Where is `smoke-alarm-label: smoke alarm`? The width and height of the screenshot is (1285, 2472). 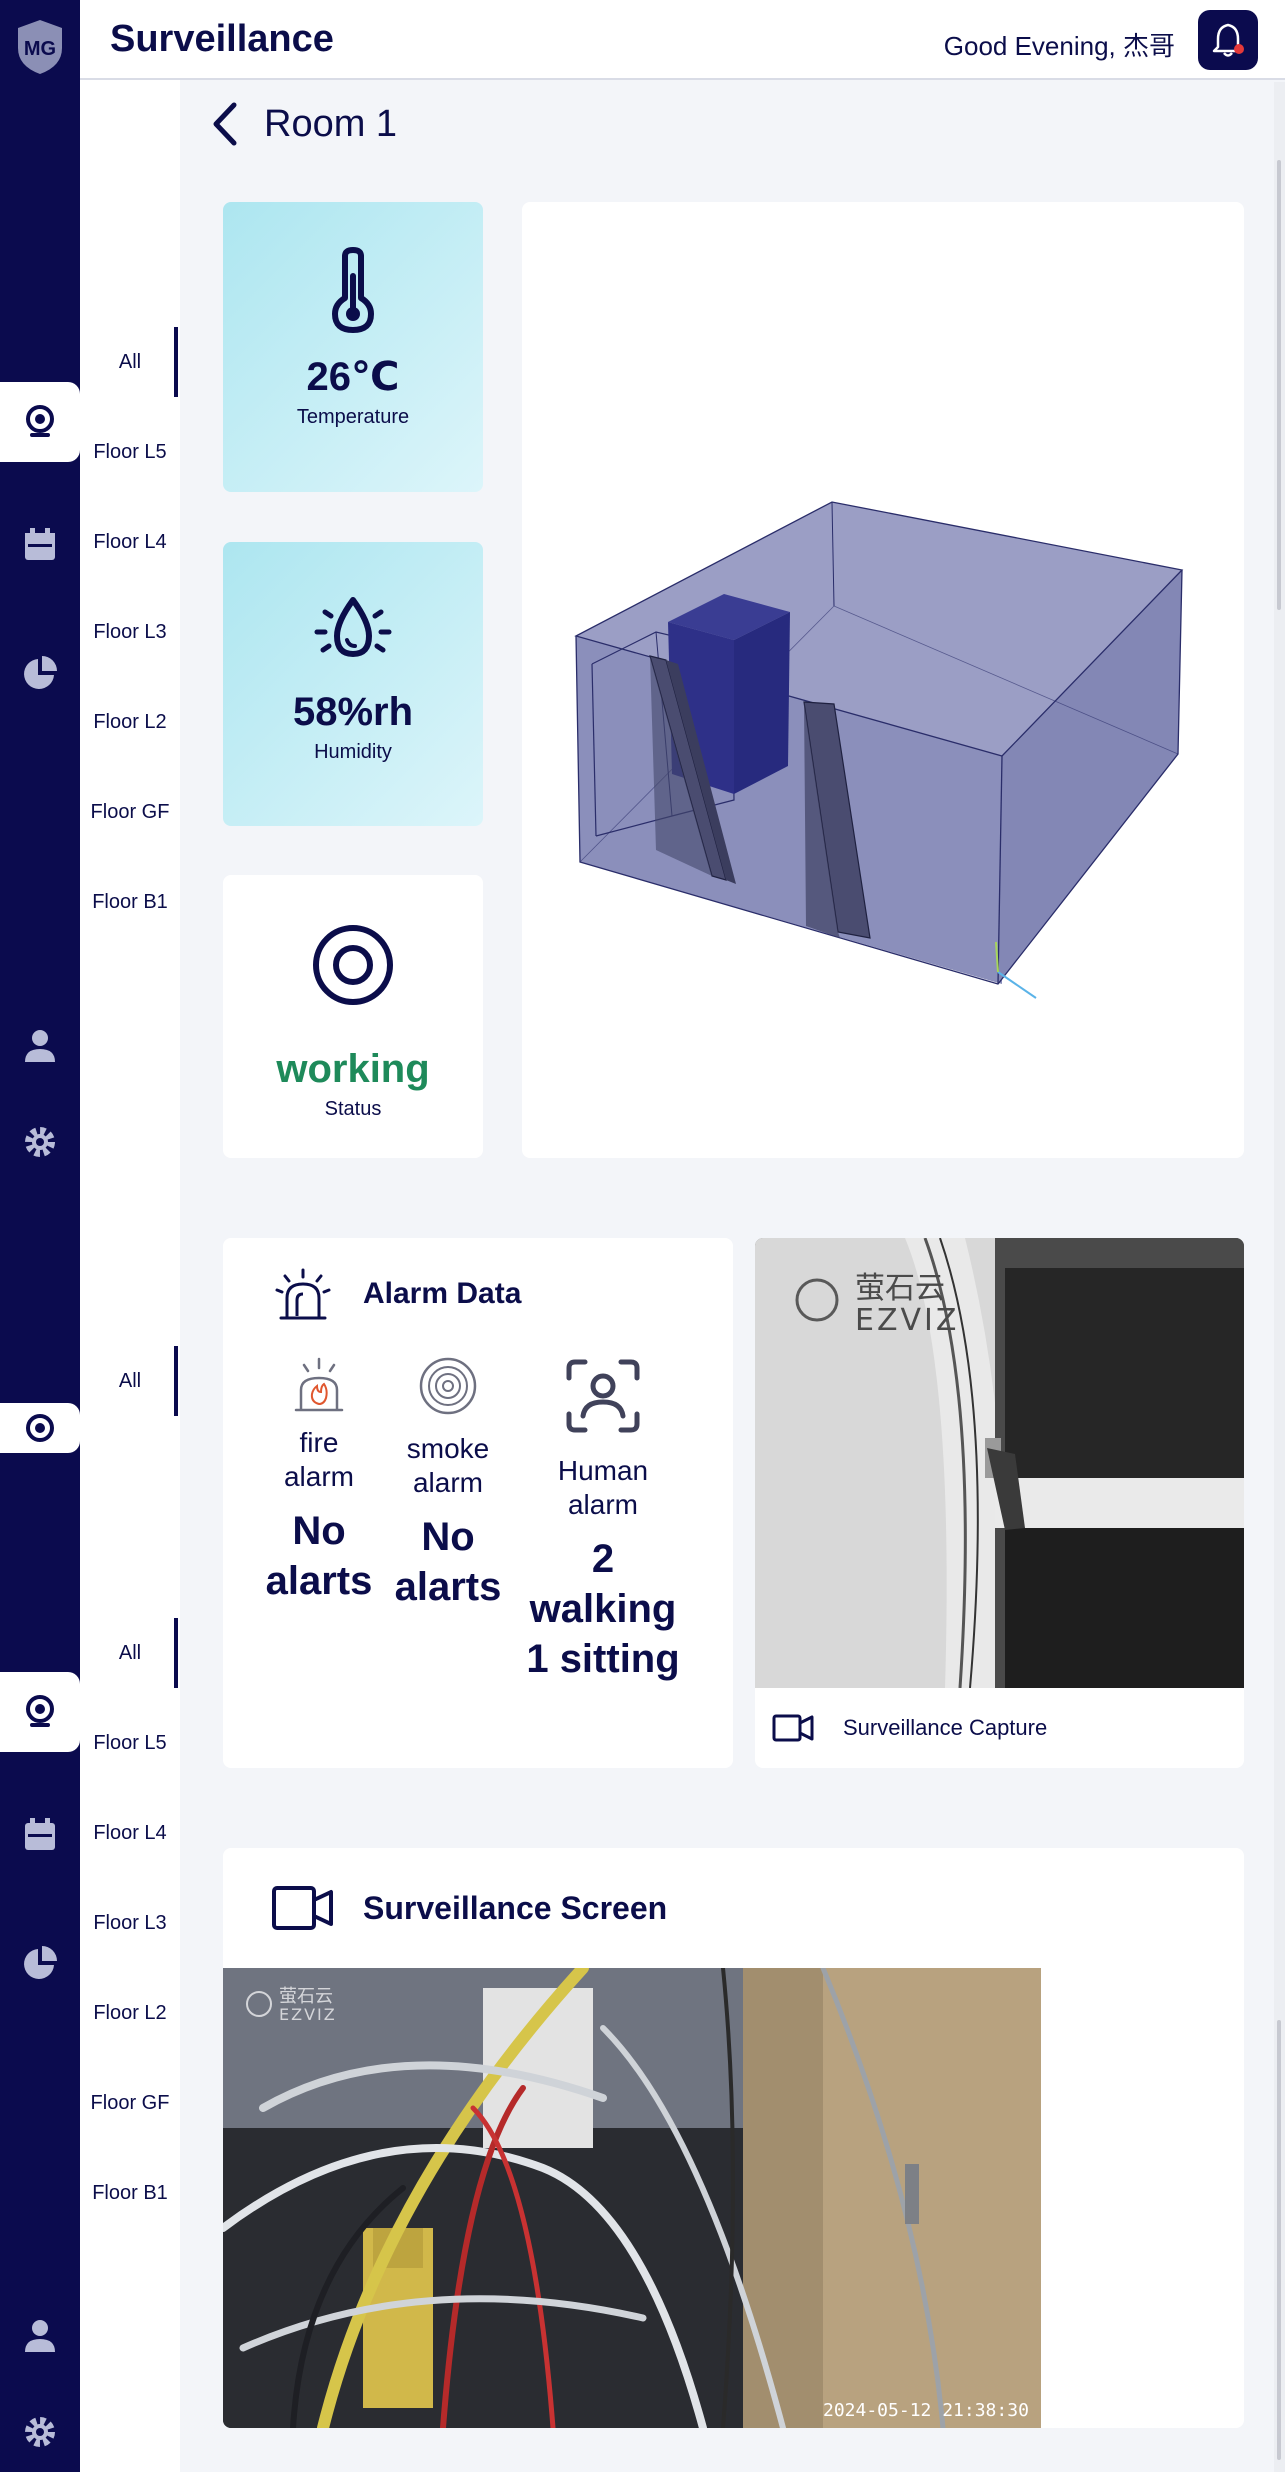 smoke-alarm-label: smoke alarm is located at coordinates (448, 1465).